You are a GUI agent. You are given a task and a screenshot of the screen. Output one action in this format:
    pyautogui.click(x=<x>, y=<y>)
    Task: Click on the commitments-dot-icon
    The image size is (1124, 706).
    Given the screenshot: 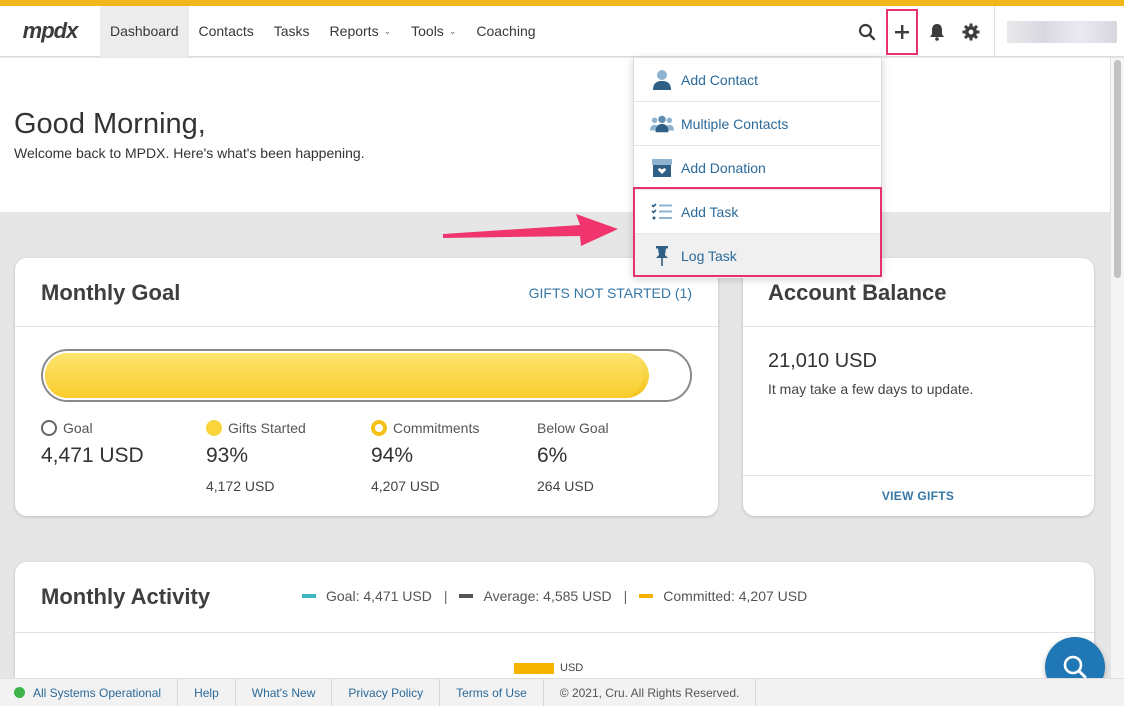 What is the action you would take?
    pyautogui.click(x=379, y=428)
    